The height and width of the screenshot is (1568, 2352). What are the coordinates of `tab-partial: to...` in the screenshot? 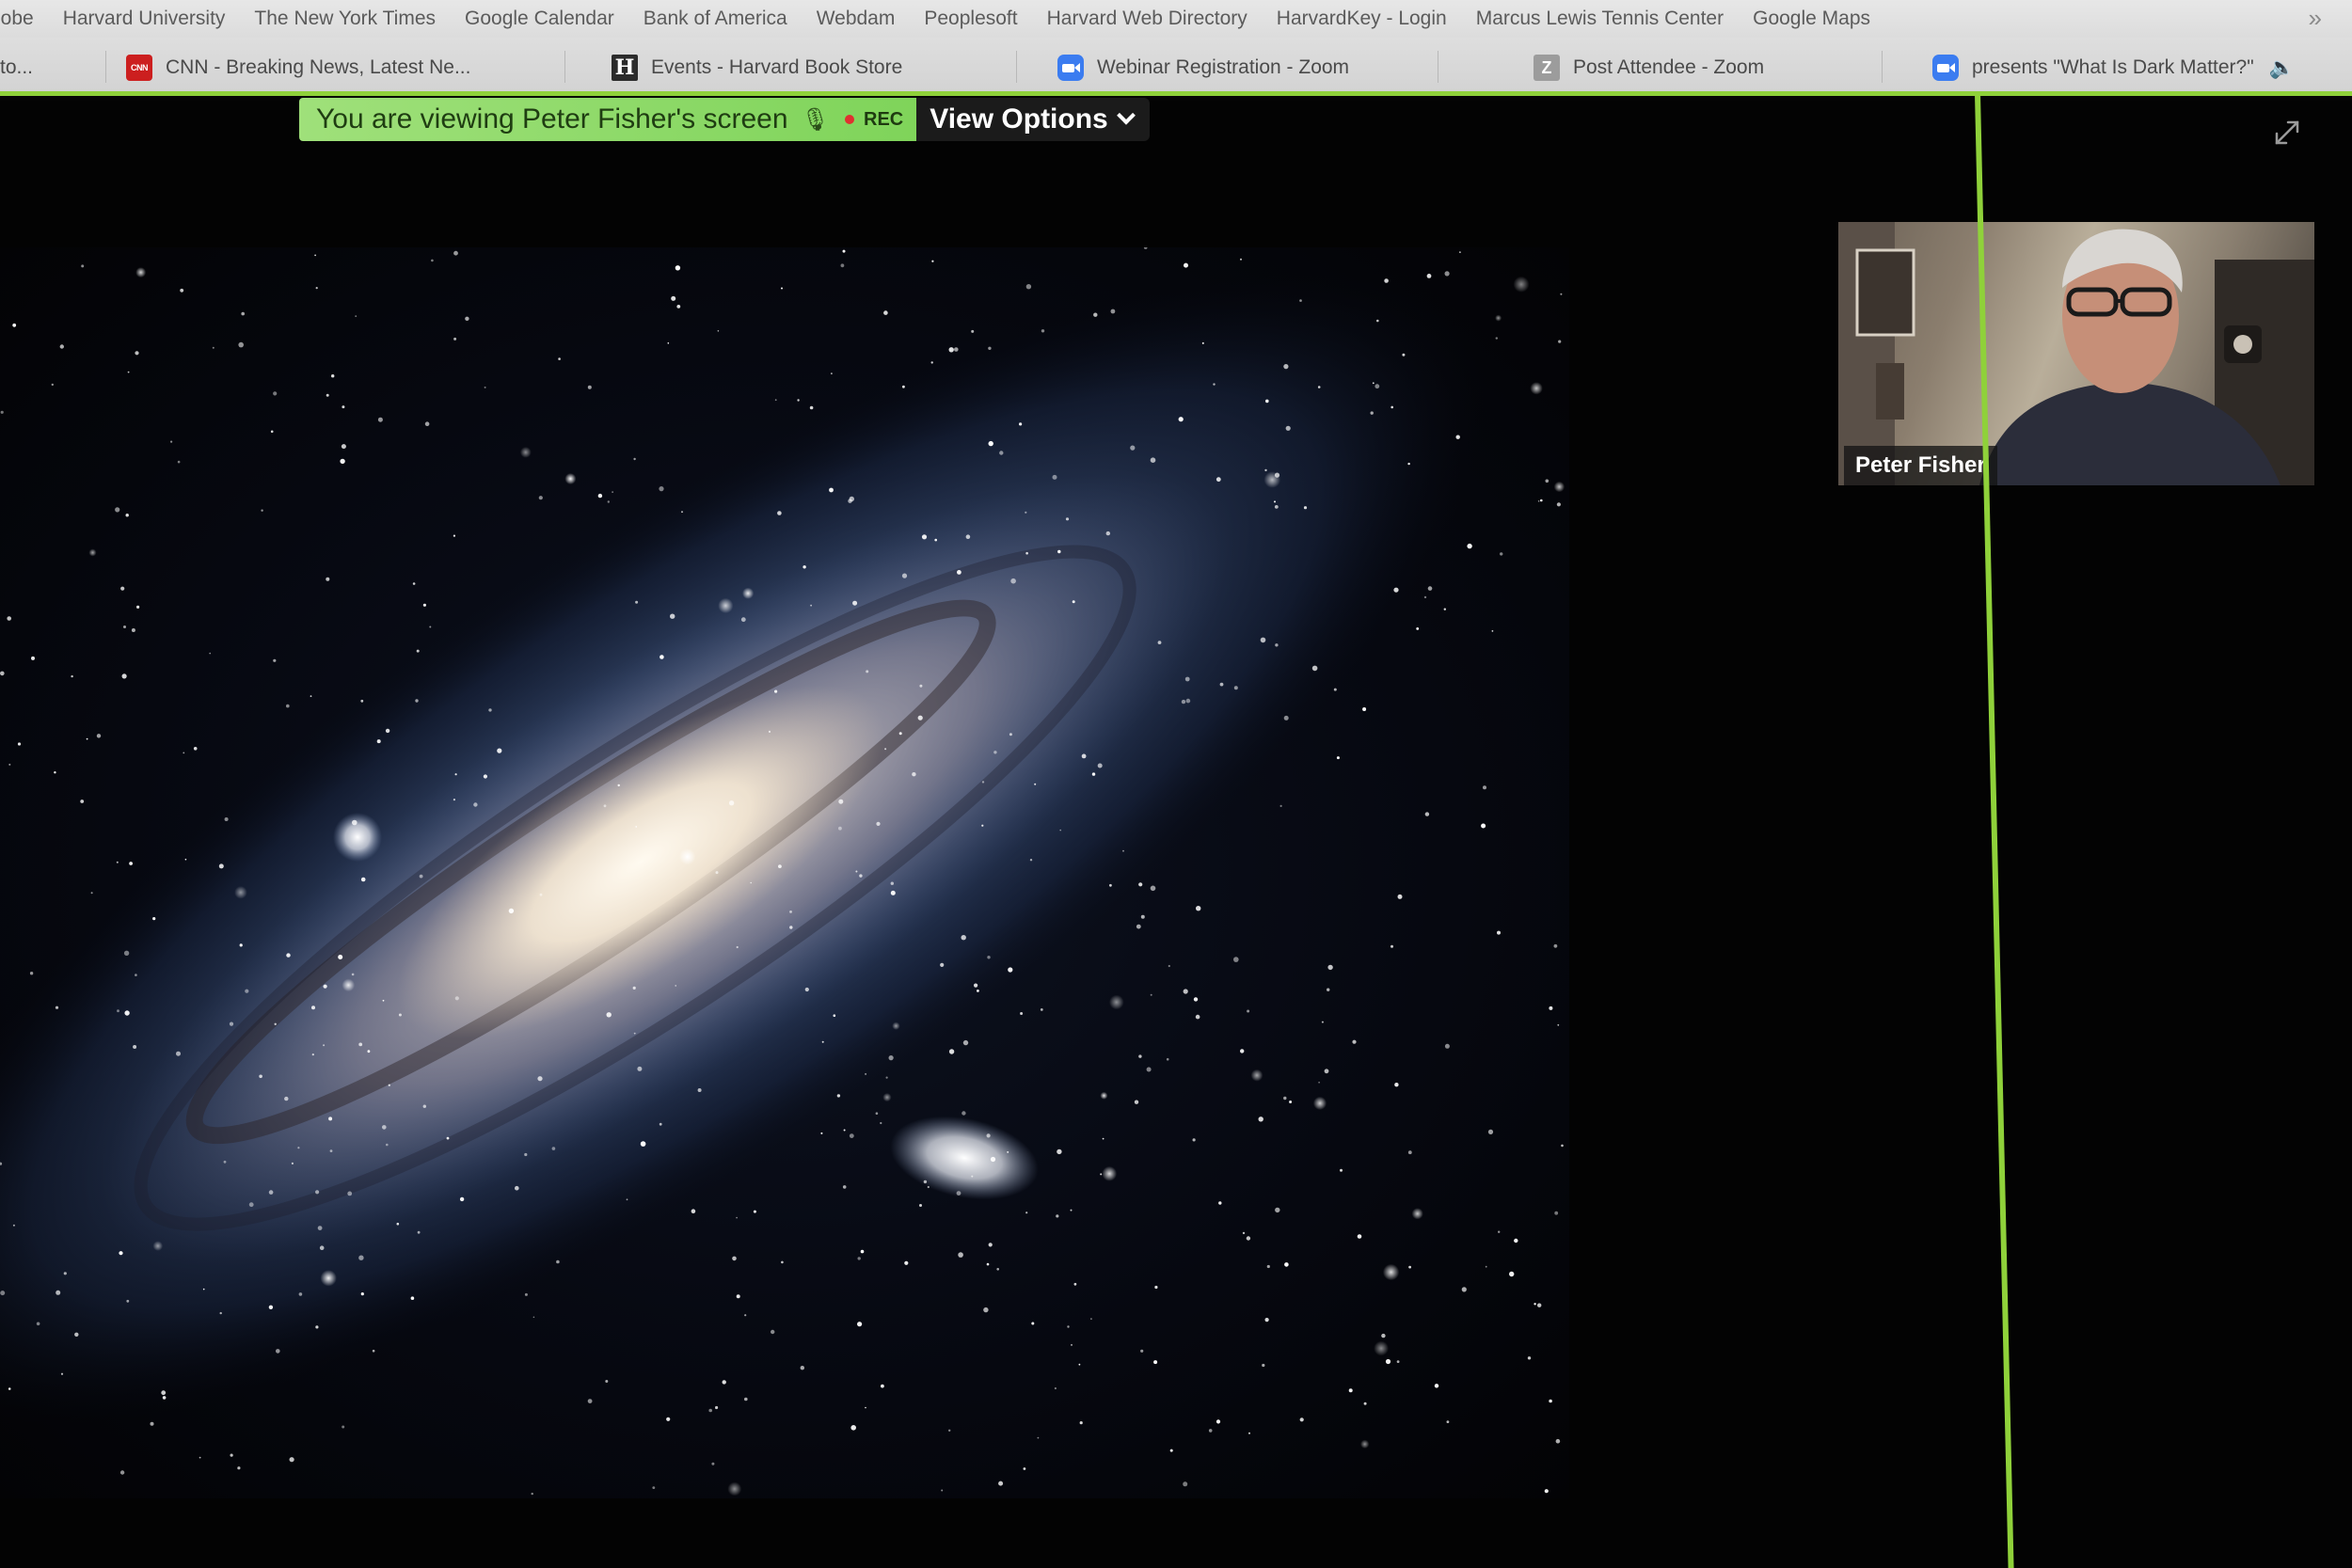 It's located at (16, 68).